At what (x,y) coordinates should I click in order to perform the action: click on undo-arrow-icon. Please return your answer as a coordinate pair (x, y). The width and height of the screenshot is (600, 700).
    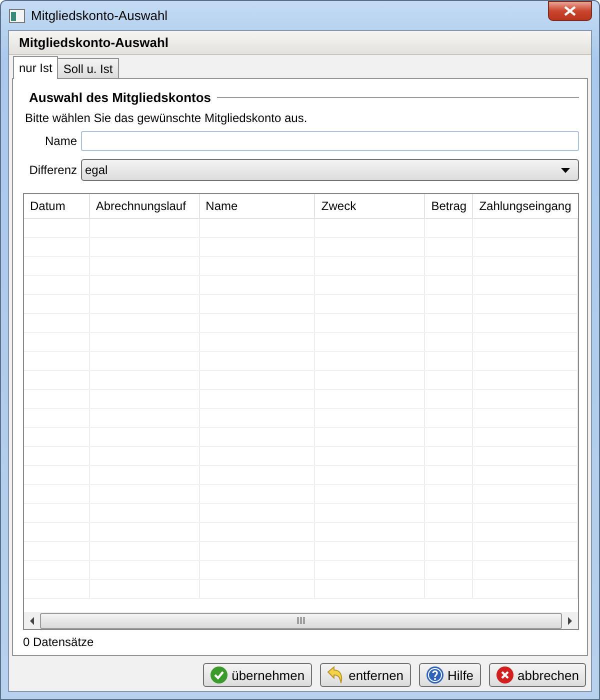
    Looking at the image, I should click on (335, 675).